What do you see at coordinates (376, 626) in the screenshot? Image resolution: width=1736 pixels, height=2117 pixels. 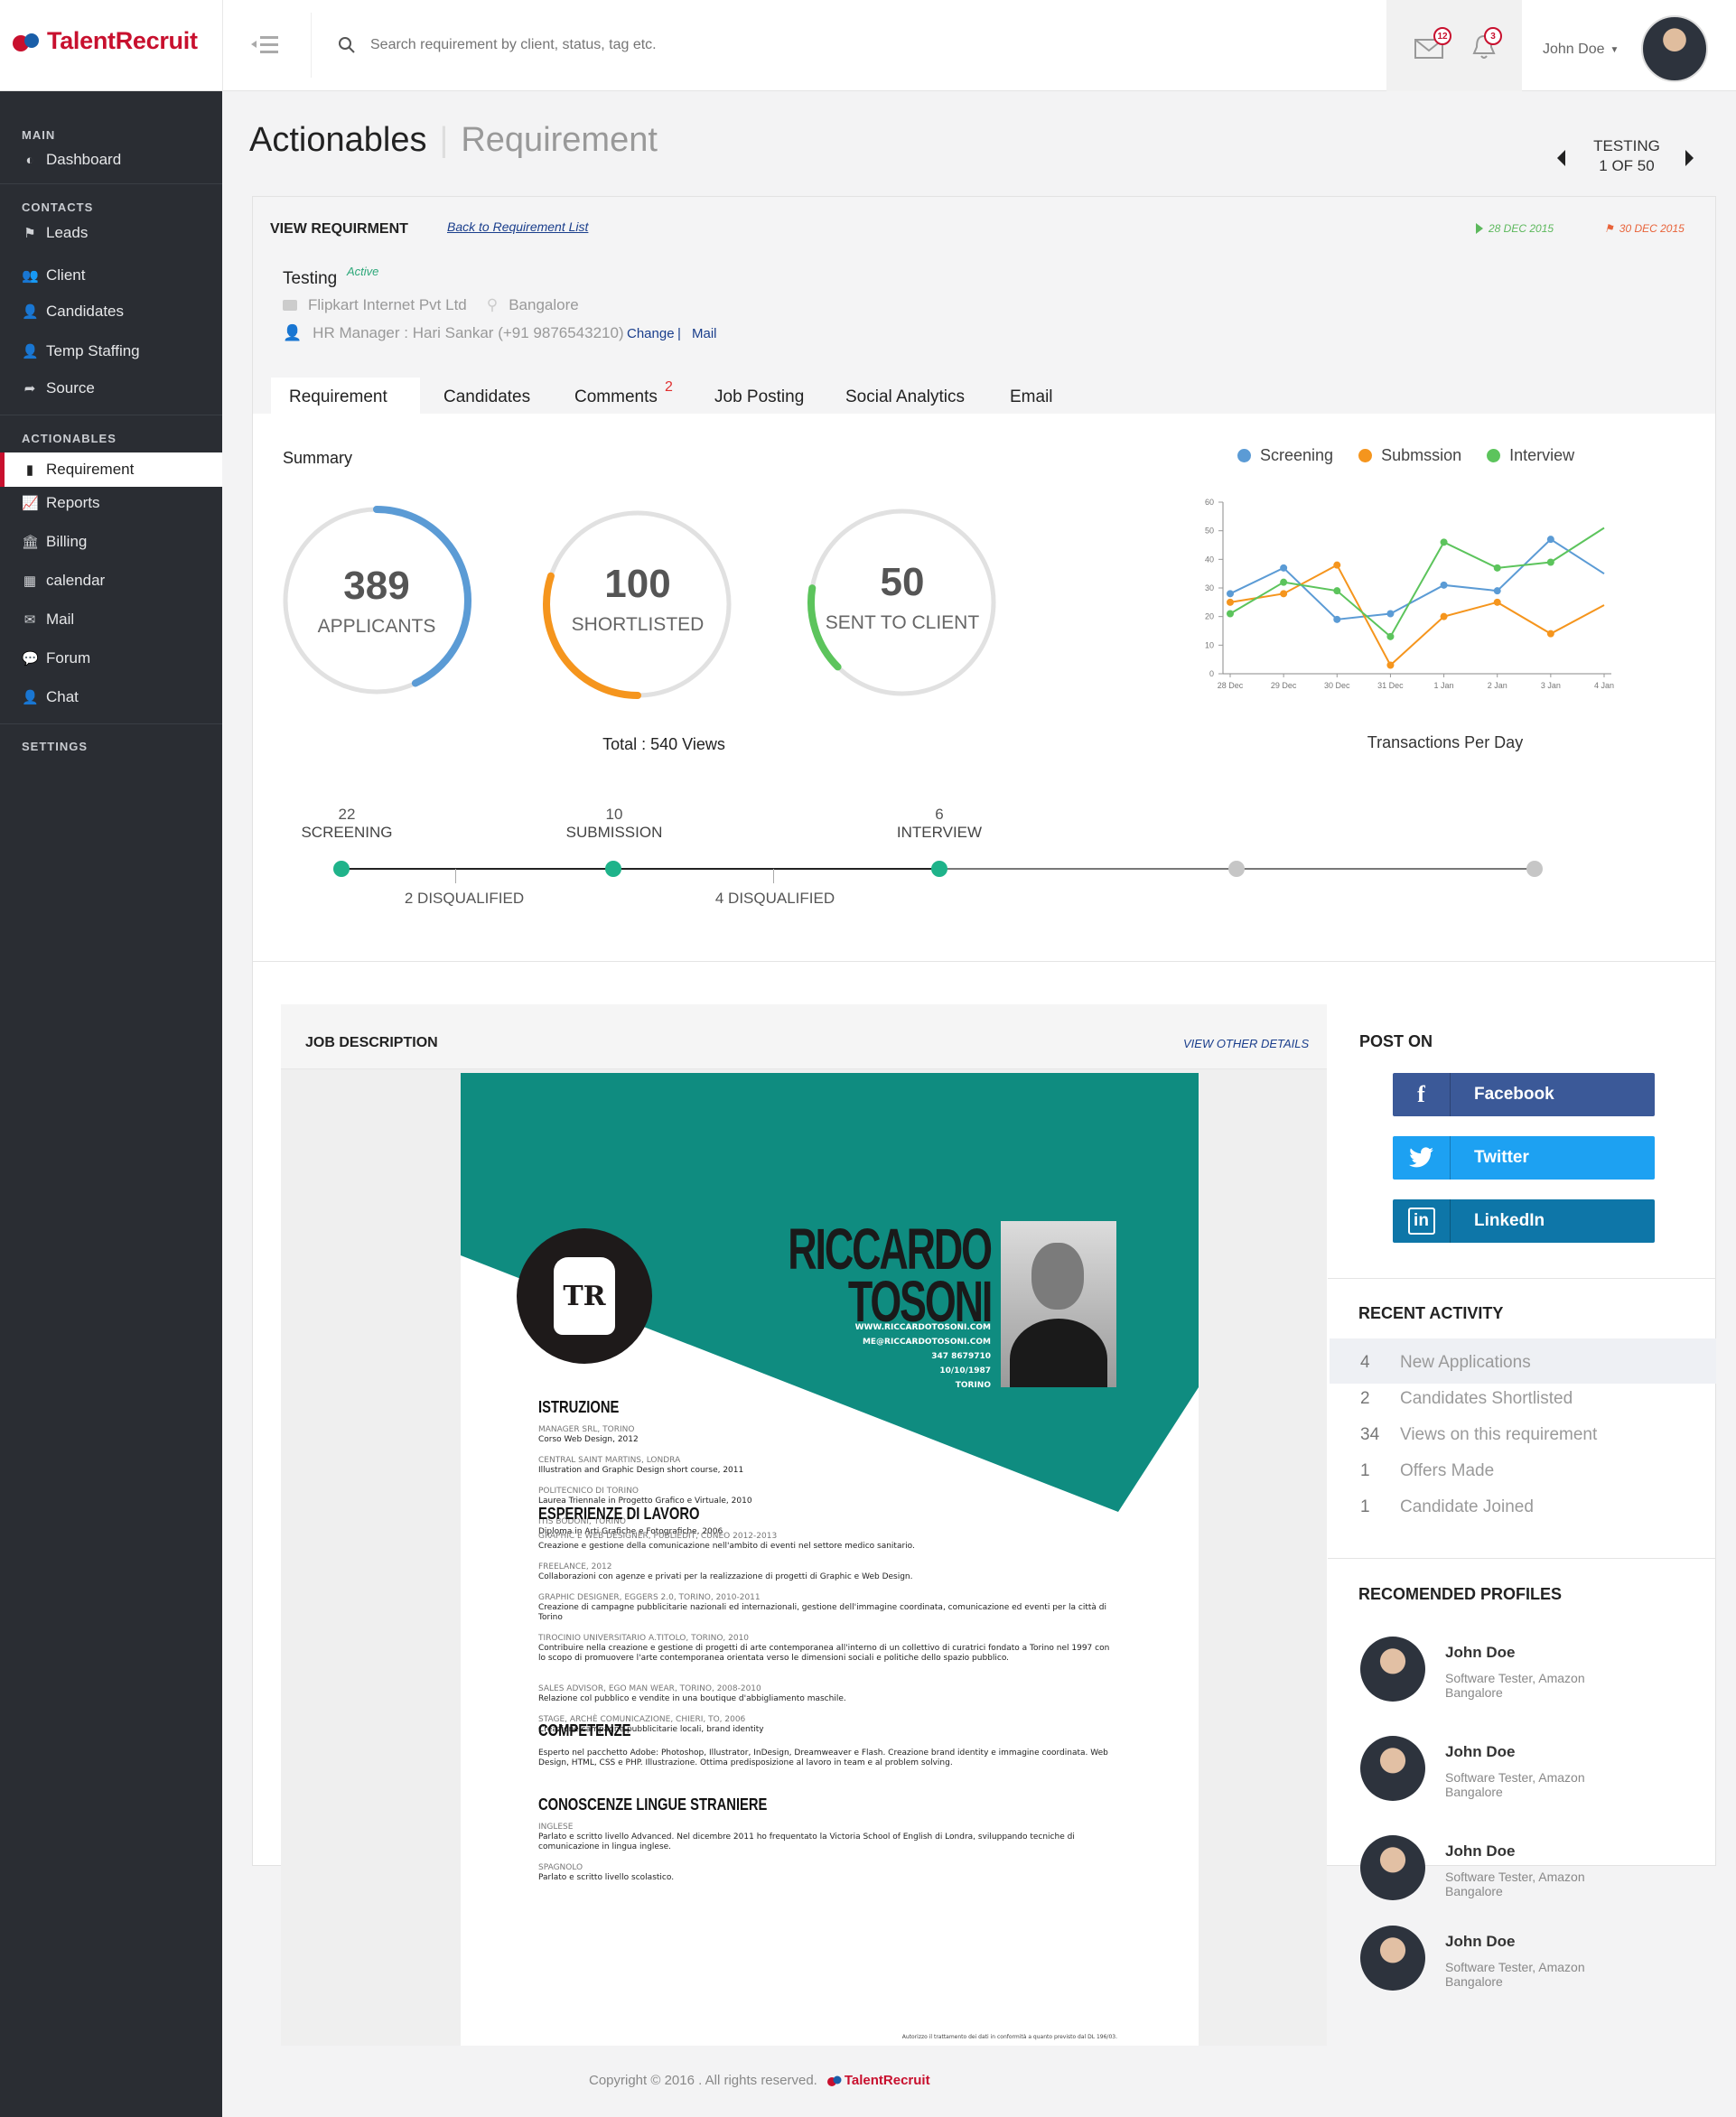 I see `ring-applicants-label: APPLICANTS` at bounding box center [376, 626].